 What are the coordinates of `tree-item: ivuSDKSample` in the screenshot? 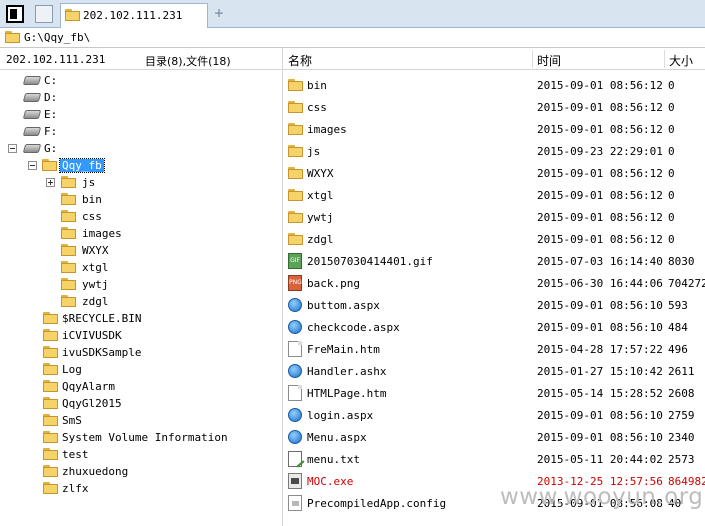 It's located at (141, 352).